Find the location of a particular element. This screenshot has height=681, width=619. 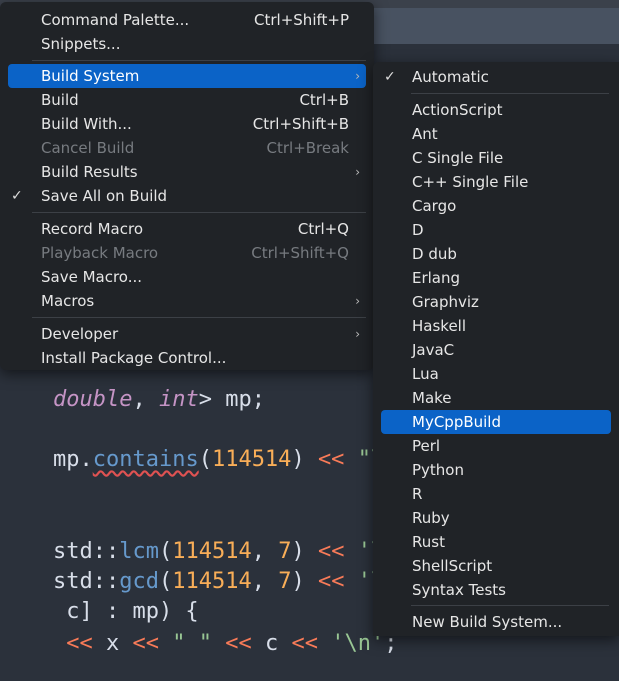

menu-item-label: Build Results is located at coordinates (89, 172).